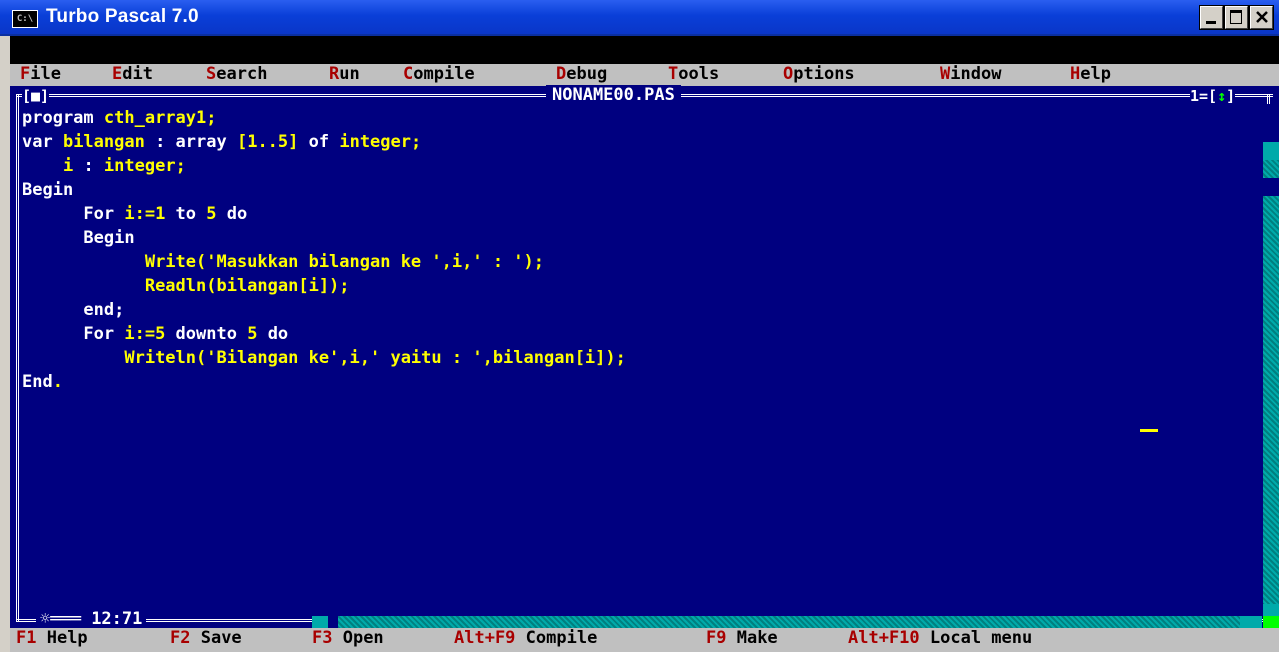 The width and height of the screenshot is (1279, 652). I want to click on editor-filename: NONAME00.PAS, so click(613, 95).